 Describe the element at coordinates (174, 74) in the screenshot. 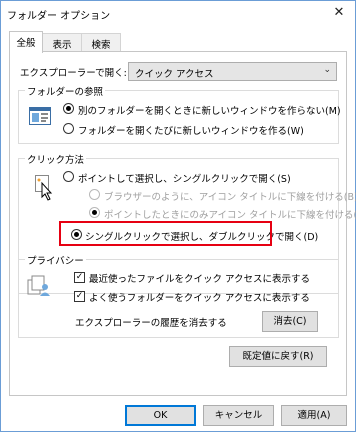

I see `explorer-open-value: クイック アクセス` at that location.